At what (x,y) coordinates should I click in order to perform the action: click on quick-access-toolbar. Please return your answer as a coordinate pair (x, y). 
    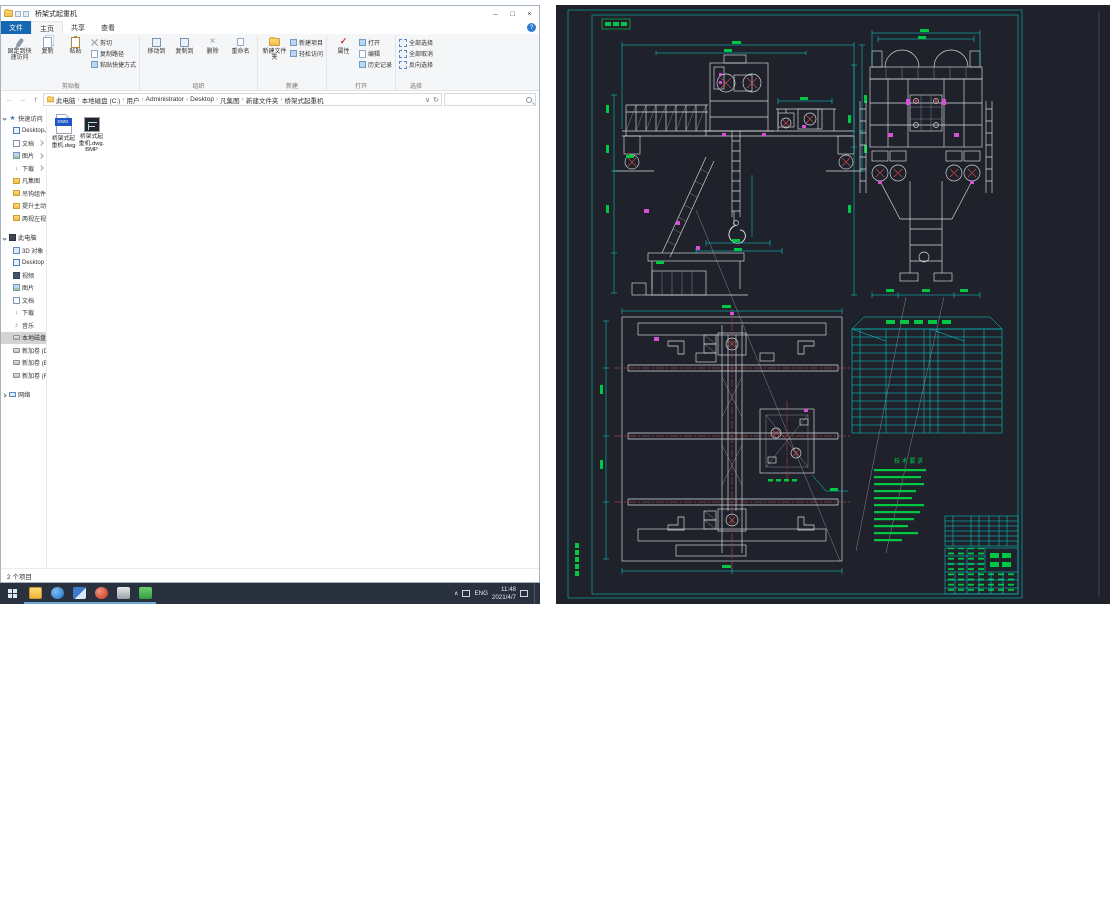
    Looking at the image, I should click on (16, 13).